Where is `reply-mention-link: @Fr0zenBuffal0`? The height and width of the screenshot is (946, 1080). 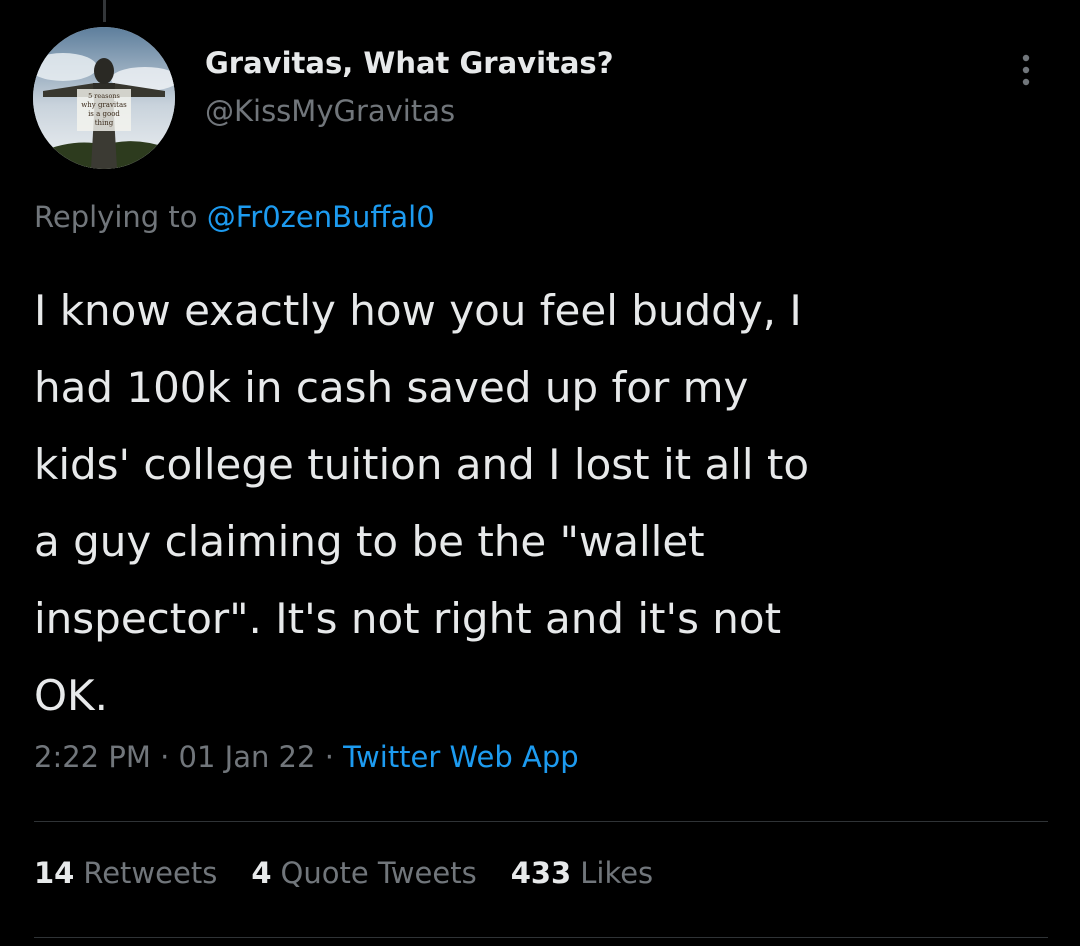
reply-mention-link: @Fr0zenBuffal0 is located at coordinates (321, 217).